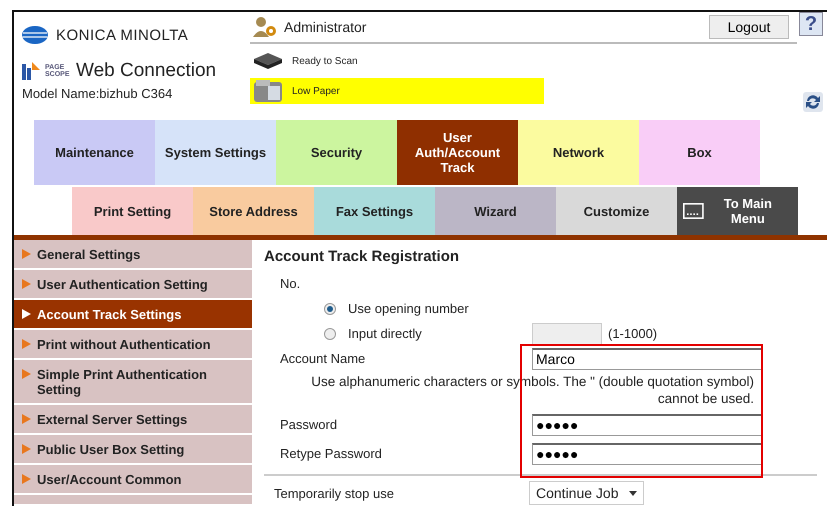 The height and width of the screenshot is (506, 827). Describe the element at coordinates (632, 493) in the screenshot. I see `caret-icon` at that location.